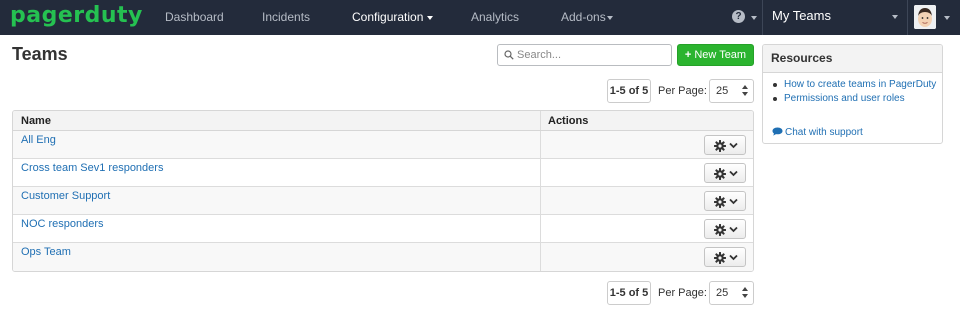 The image size is (960, 325). Describe the element at coordinates (777, 131) in the screenshot. I see `chat-bubble-icon` at that location.